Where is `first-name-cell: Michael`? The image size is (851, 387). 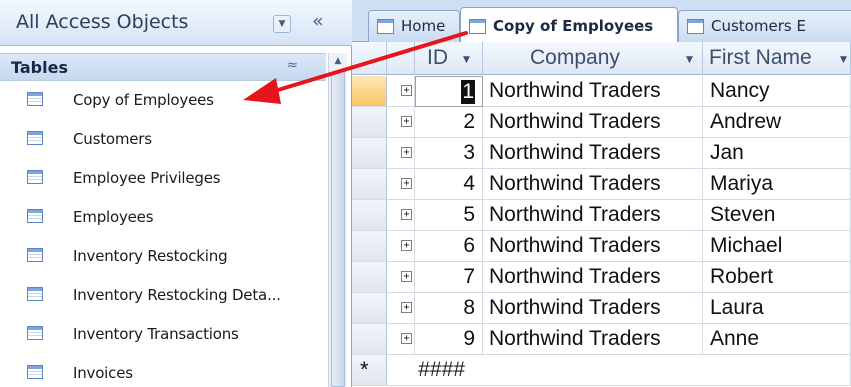 first-name-cell: Michael is located at coordinates (777, 246).